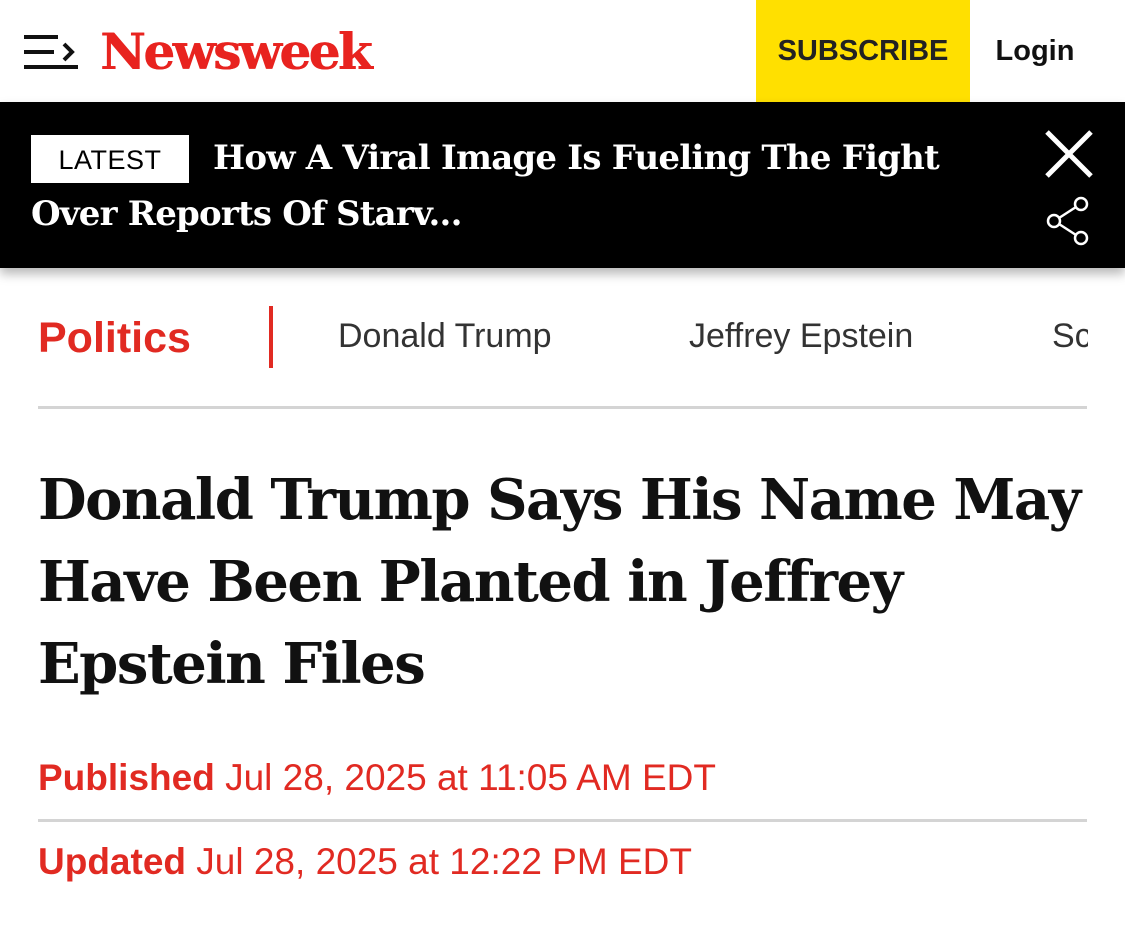  I want to click on nav-divider-line, so click(562, 407).